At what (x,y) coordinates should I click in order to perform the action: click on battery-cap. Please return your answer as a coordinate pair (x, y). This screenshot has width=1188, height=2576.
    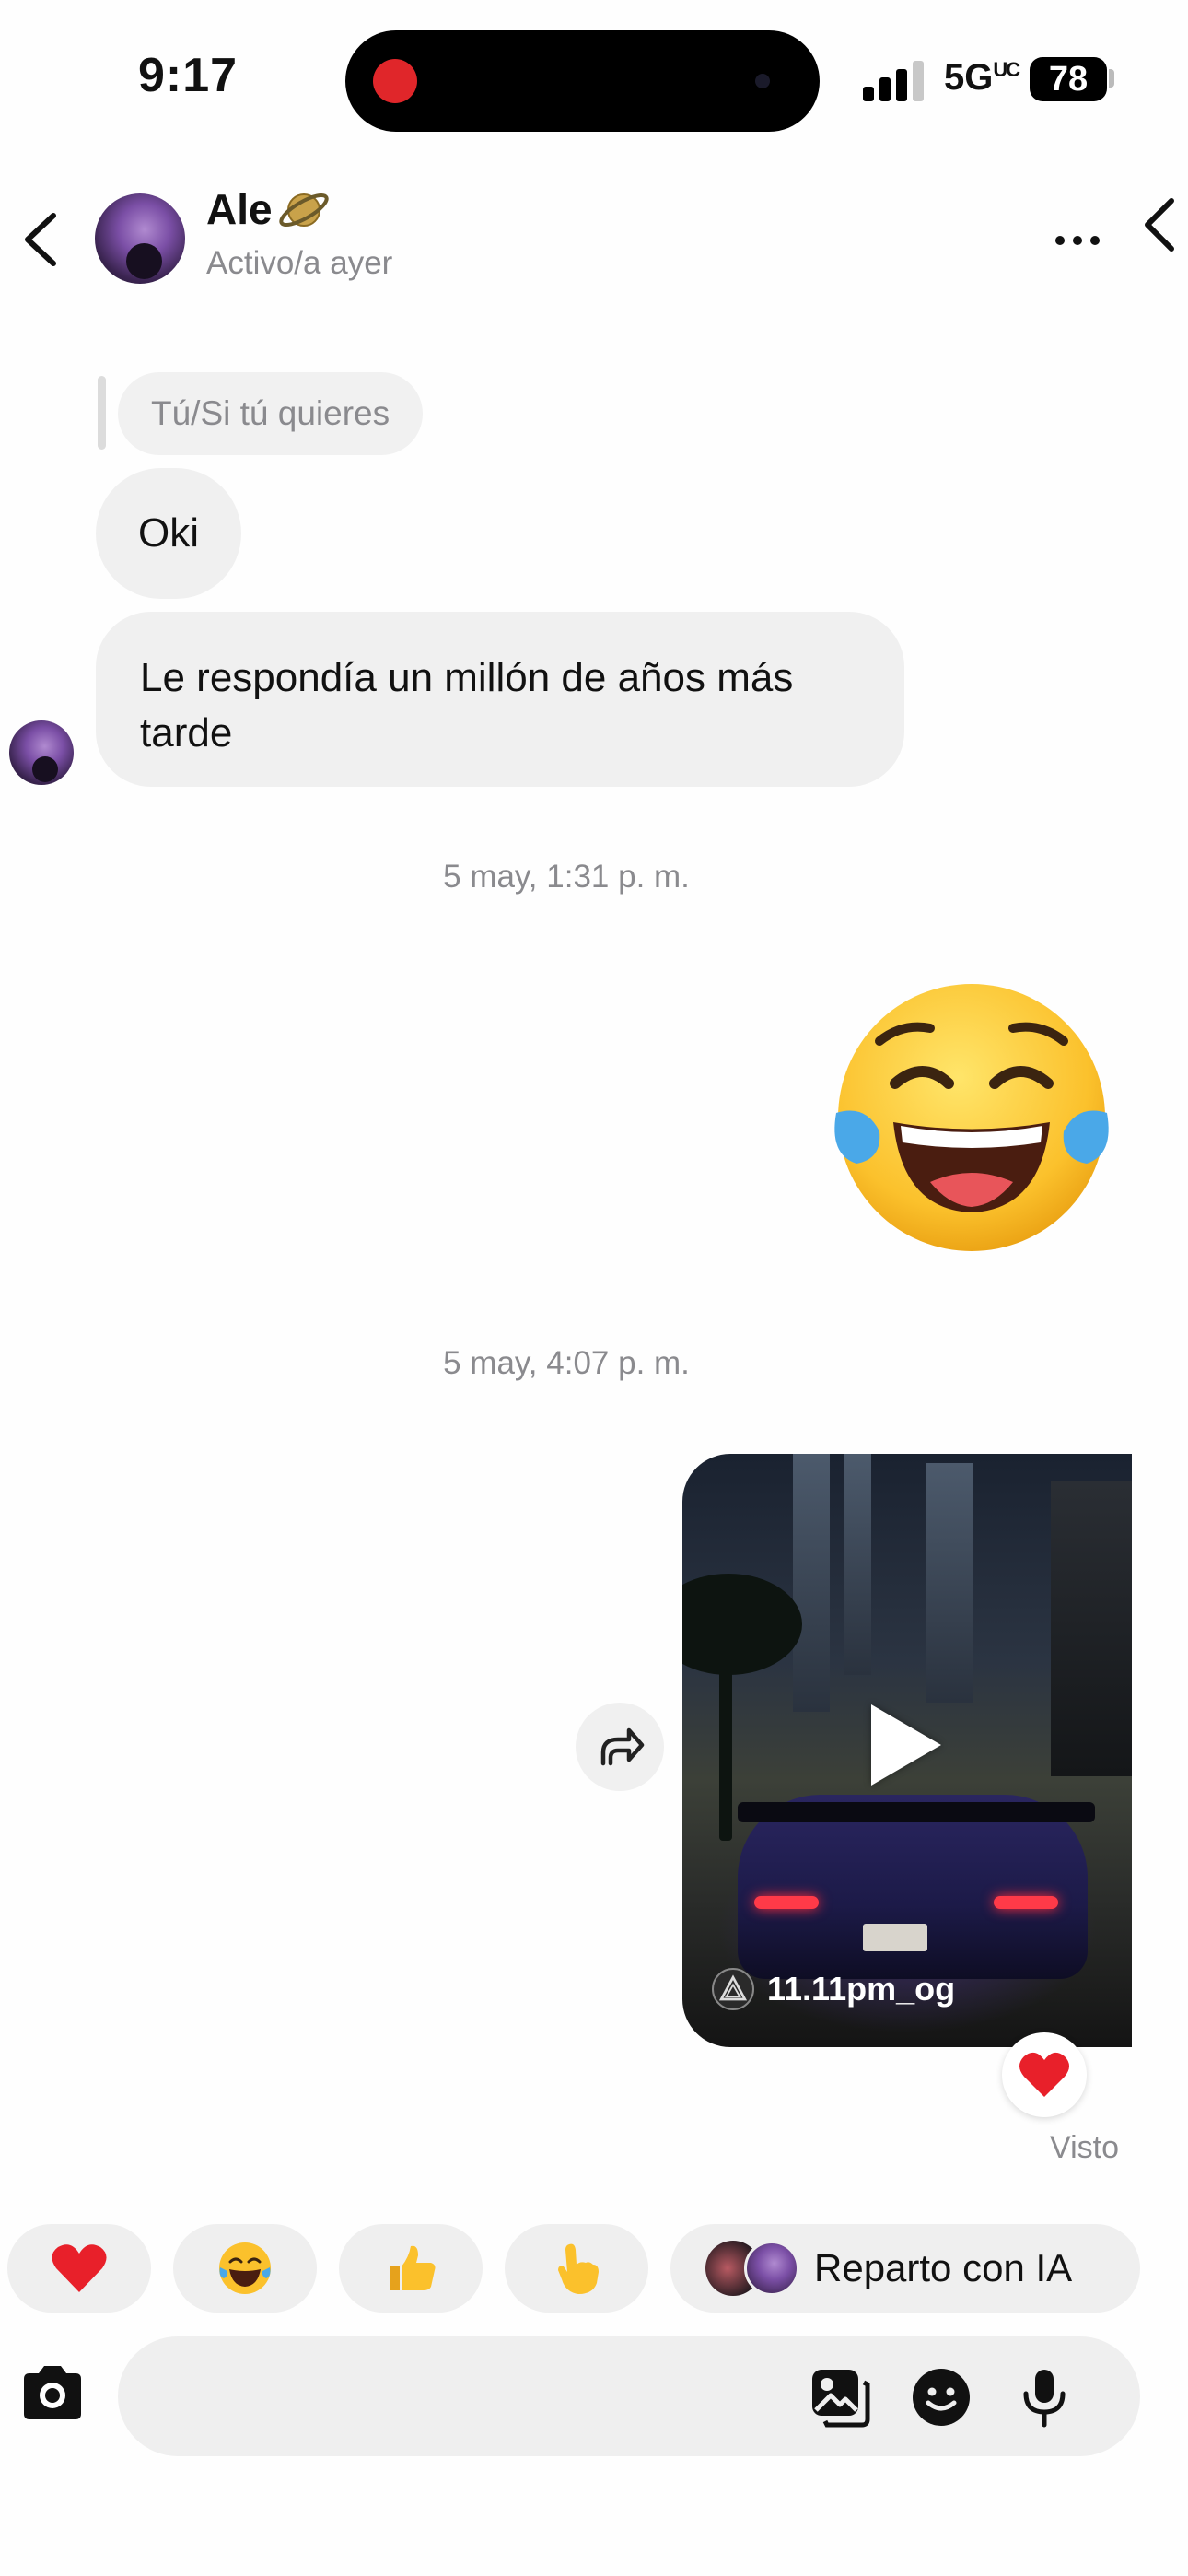
    Looking at the image, I should click on (1111, 78).